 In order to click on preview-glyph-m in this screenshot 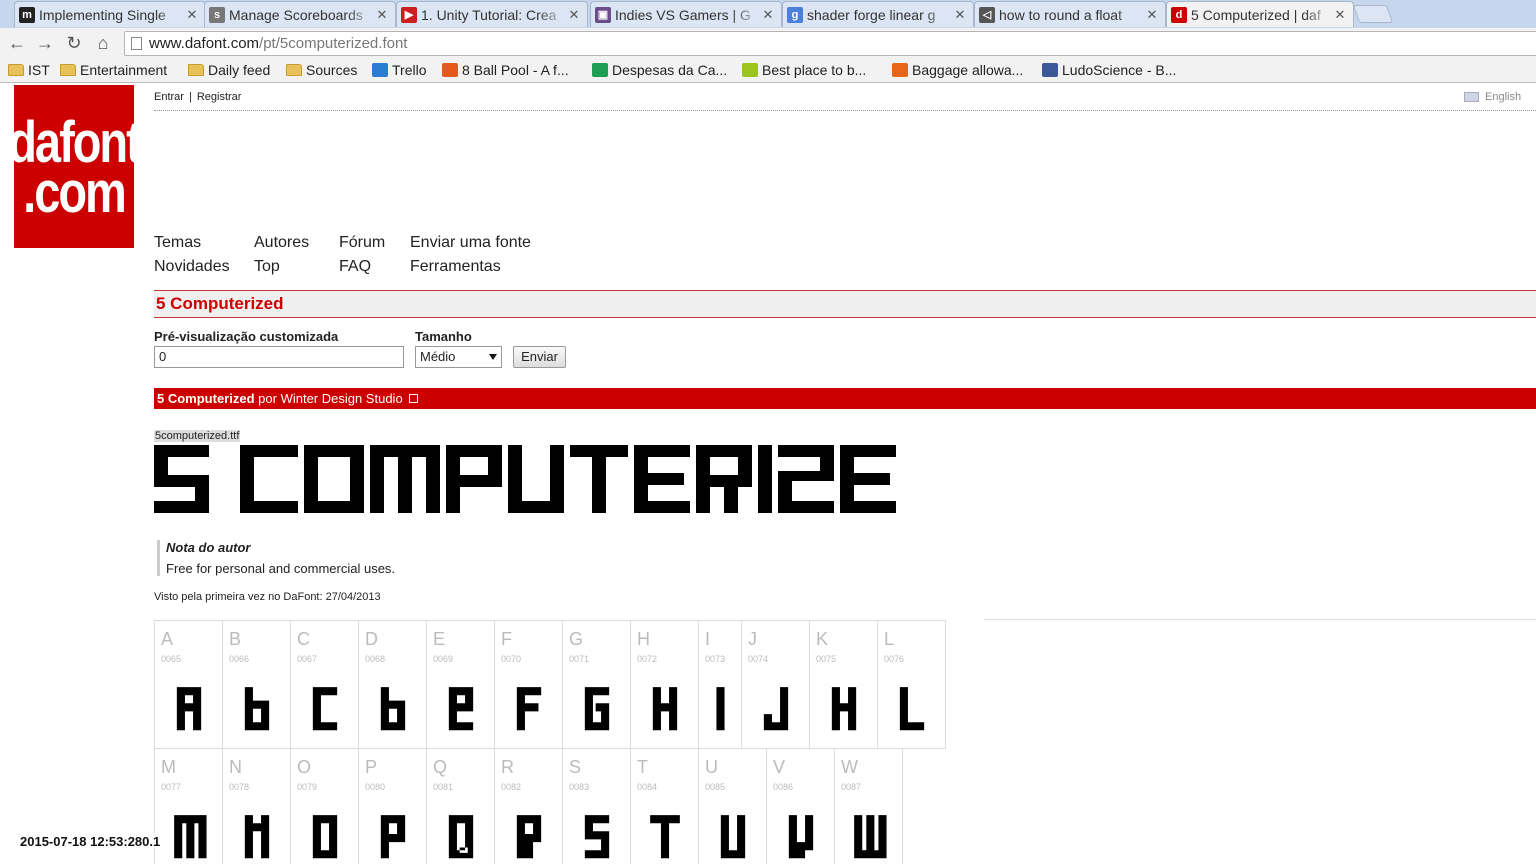, I will do `click(405, 479)`.